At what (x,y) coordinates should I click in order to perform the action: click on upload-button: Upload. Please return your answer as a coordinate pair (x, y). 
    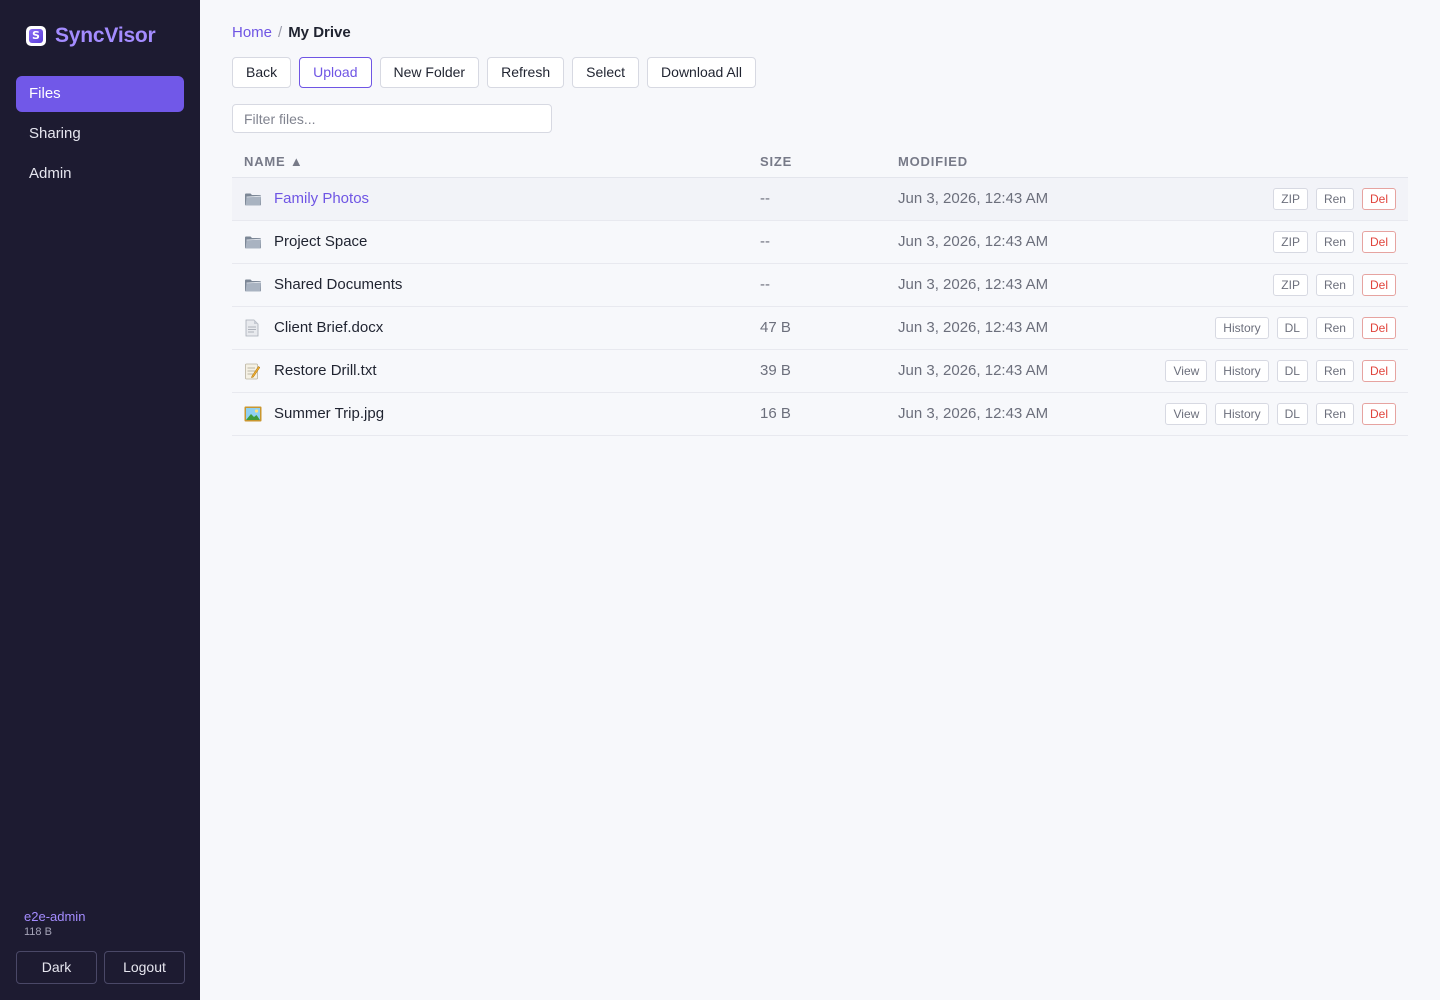
    Looking at the image, I should click on (335, 72).